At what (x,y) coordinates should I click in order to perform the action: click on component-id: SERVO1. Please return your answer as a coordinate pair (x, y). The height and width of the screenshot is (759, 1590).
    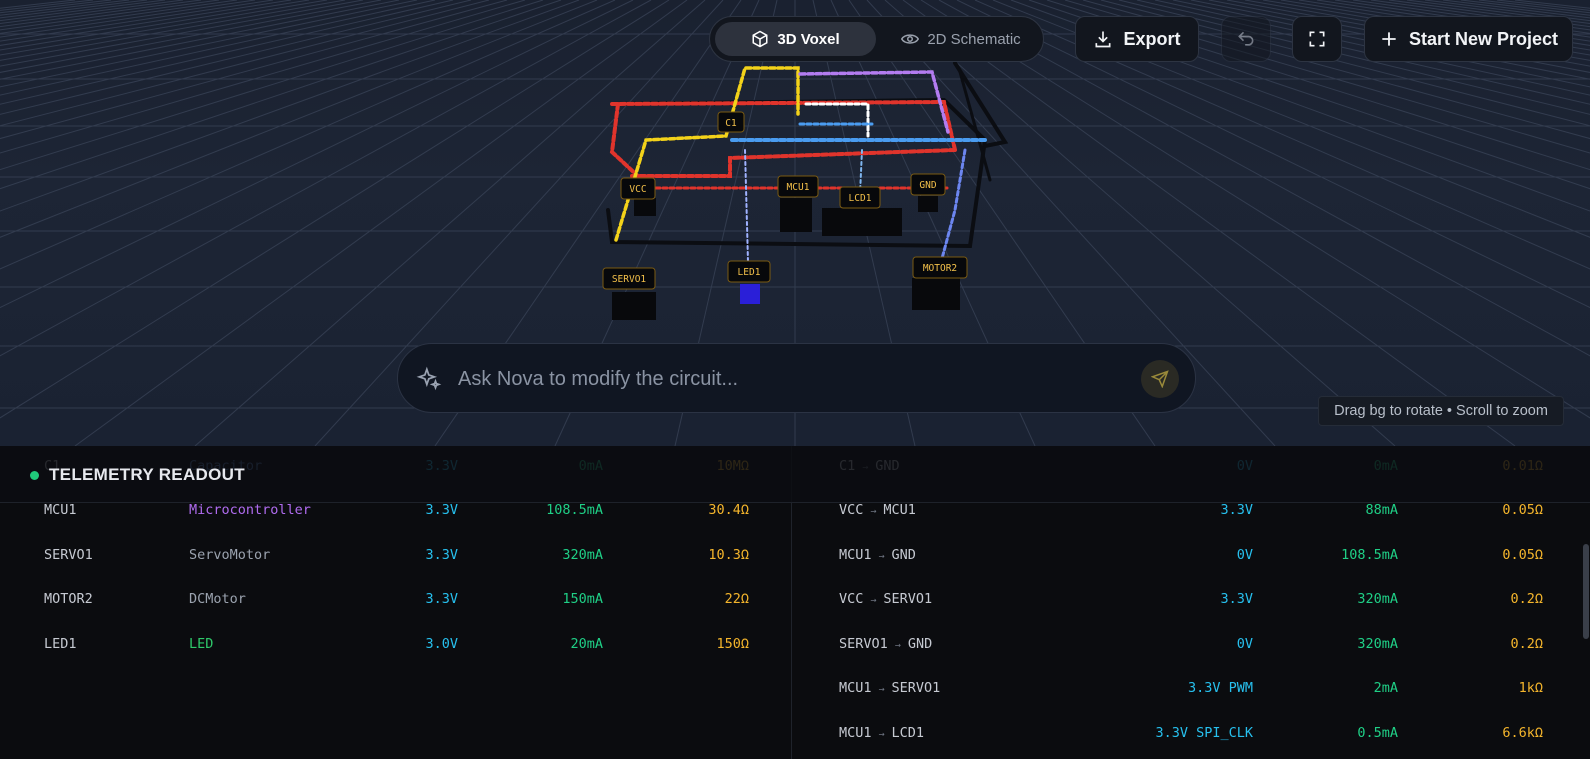
    Looking at the image, I should click on (68, 555).